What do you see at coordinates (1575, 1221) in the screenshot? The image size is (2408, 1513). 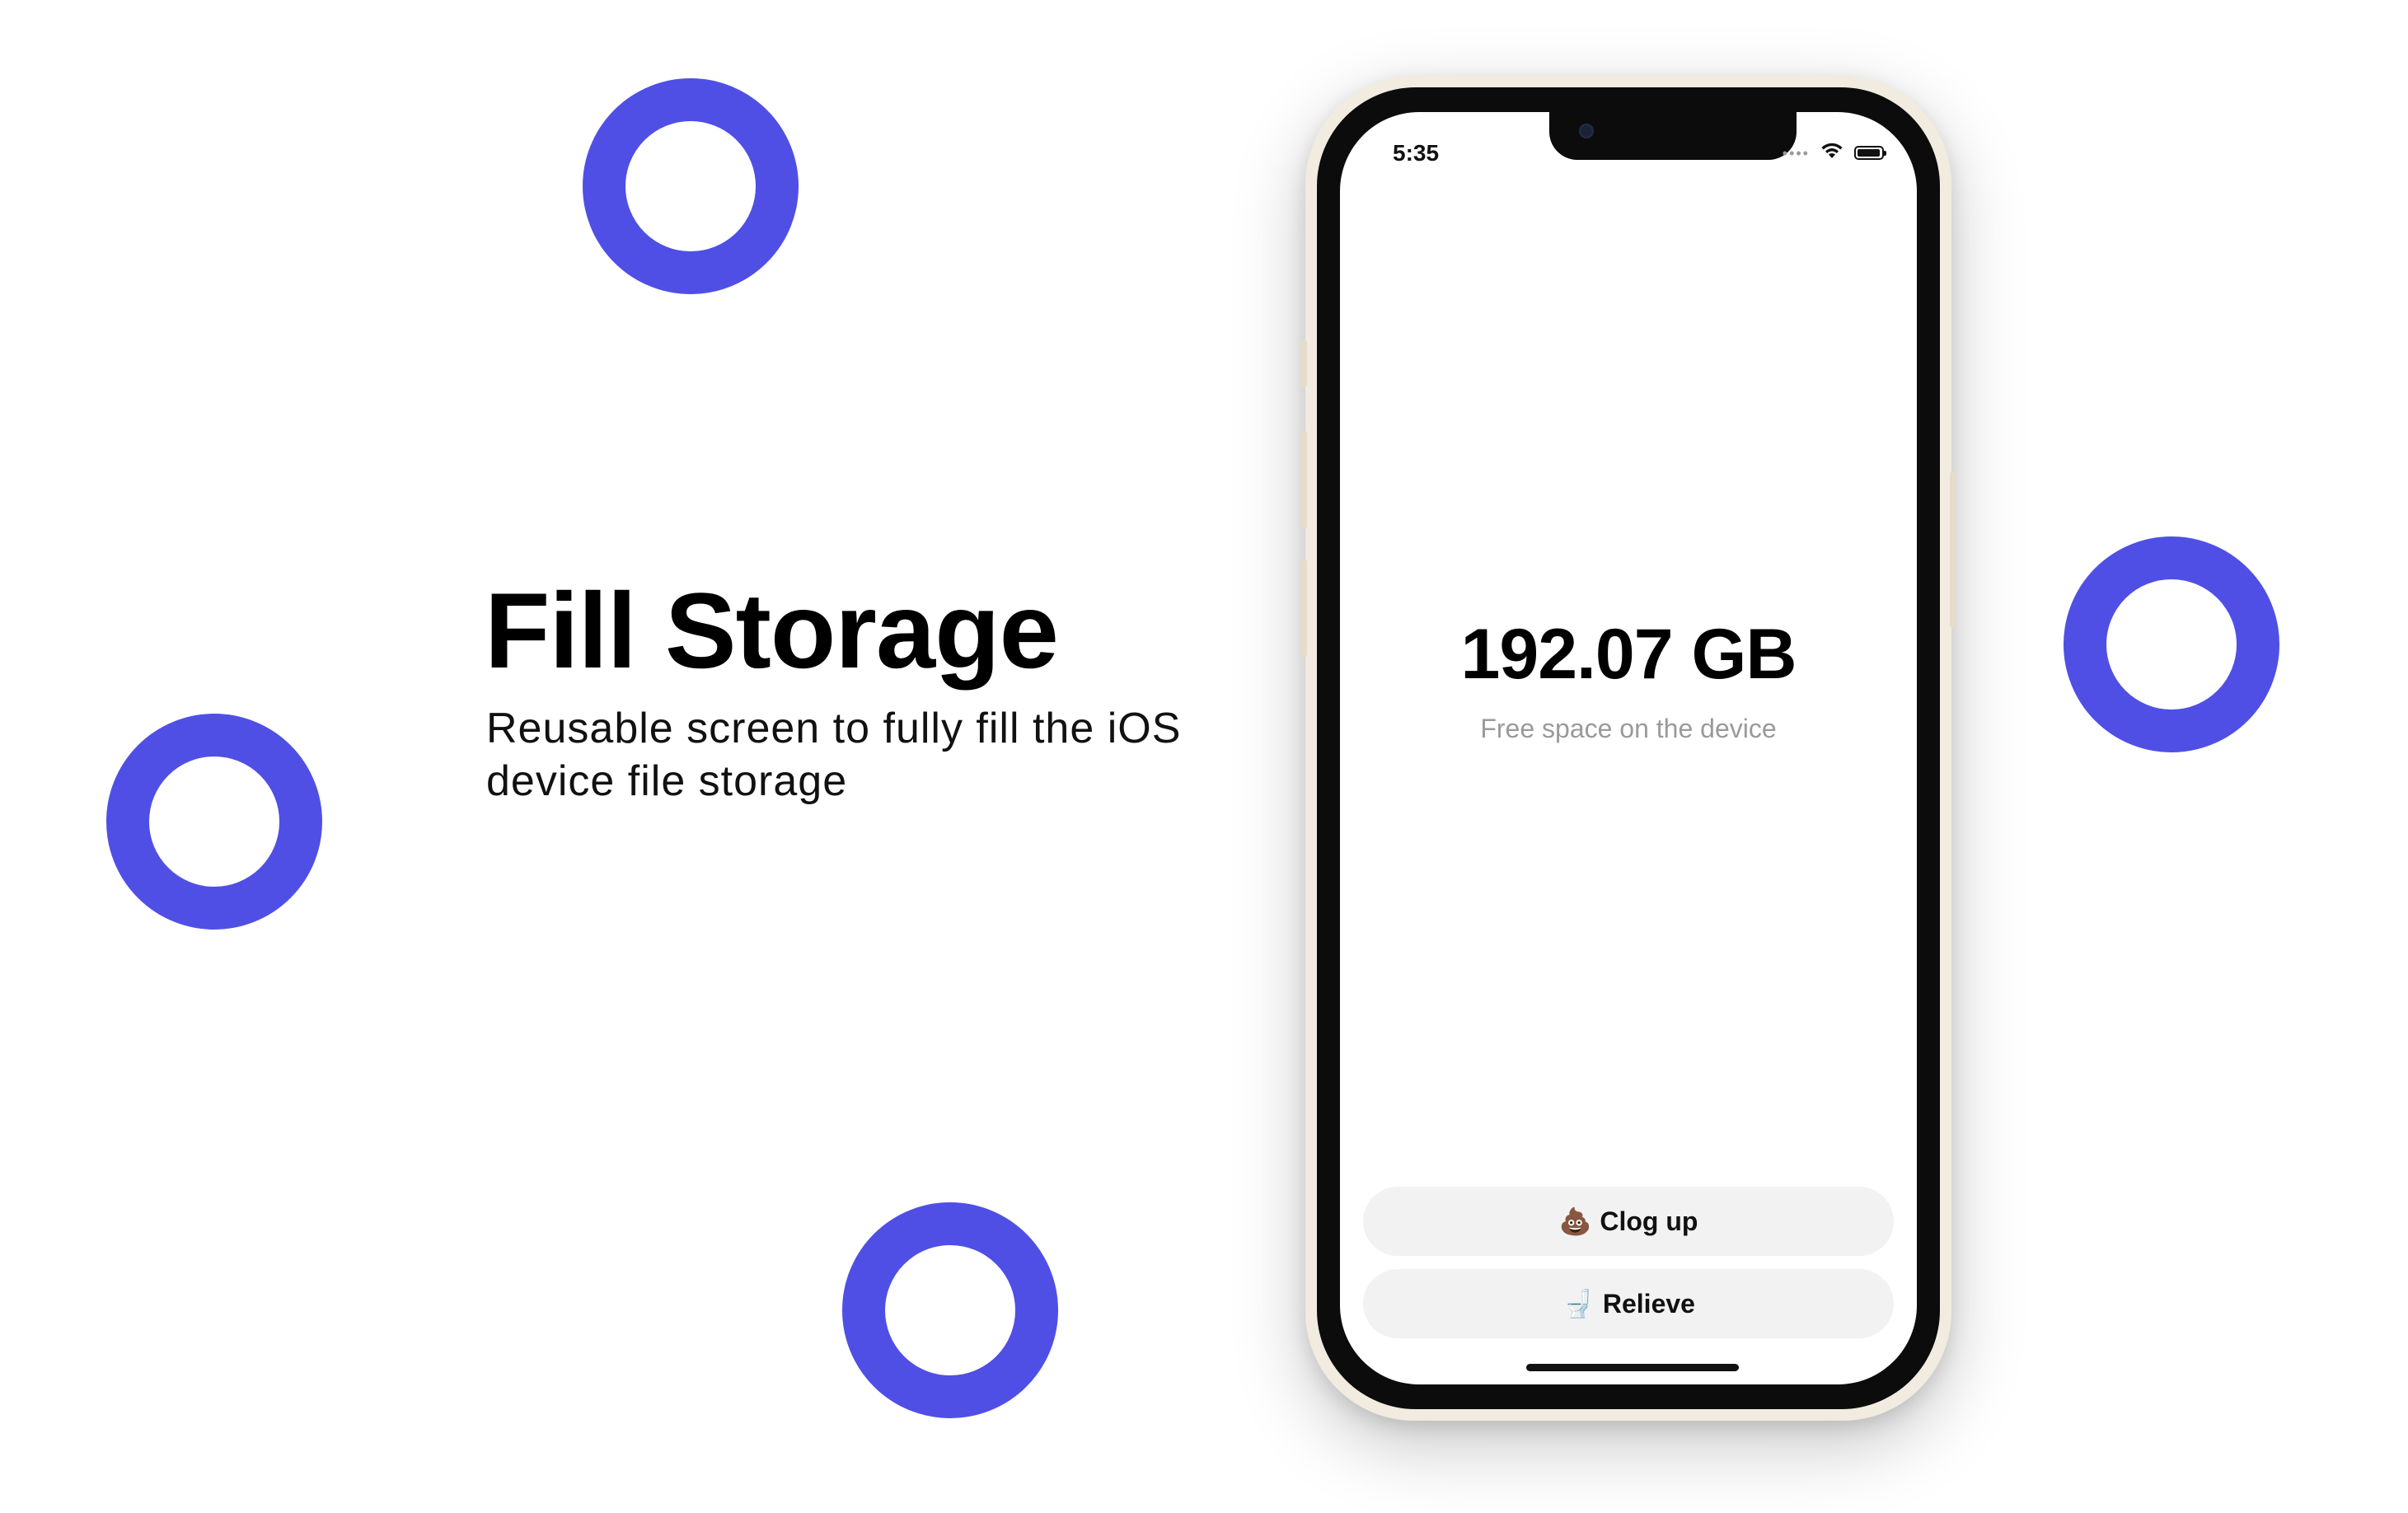 I see `poop-icon: 💩` at bounding box center [1575, 1221].